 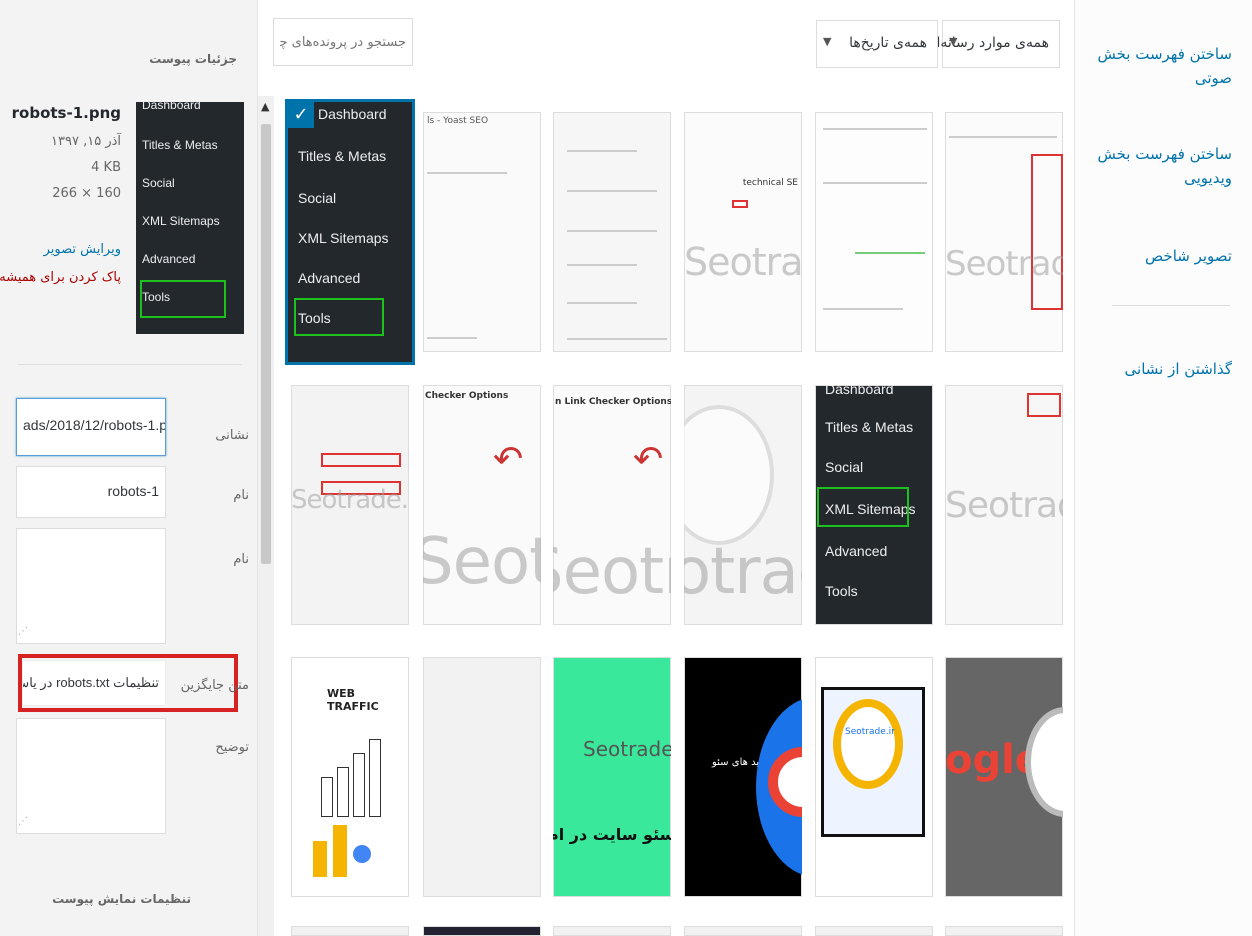 What do you see at coordinates (482, 505) in the screenshot?
I see `attachment-thumbnail: Checker Options ↶ Seotrade.ir` at bounding box center [482, 505].